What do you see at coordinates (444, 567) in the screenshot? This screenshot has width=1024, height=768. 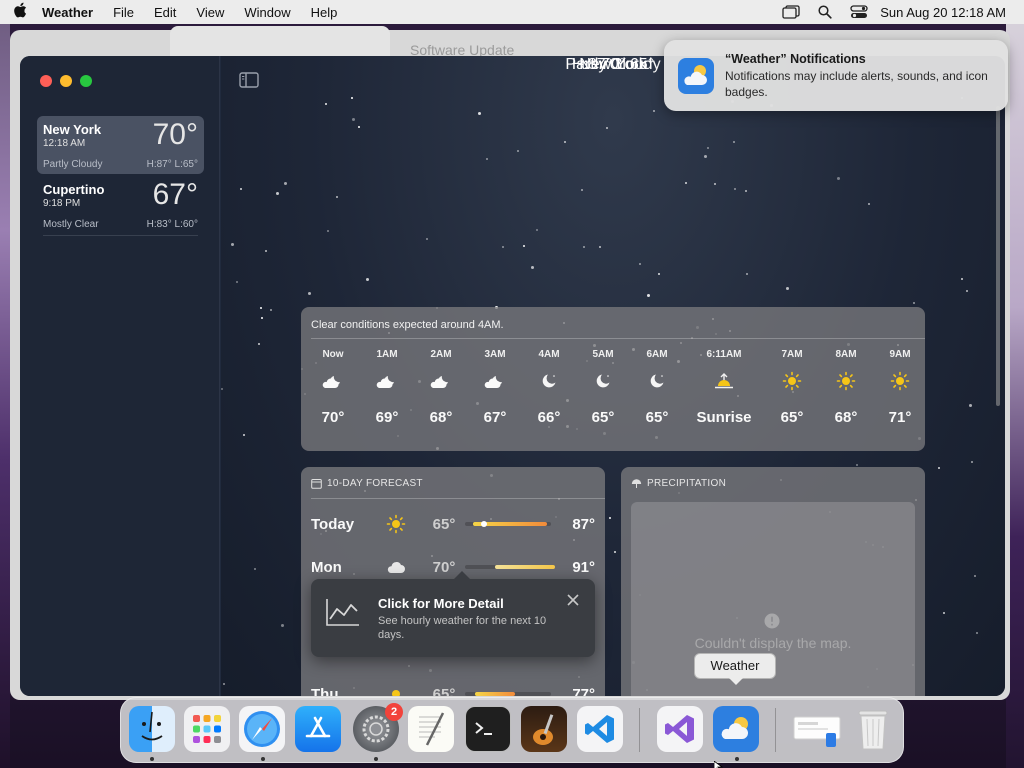 I see `day-low: 70°` at bounding box center [444, 567].